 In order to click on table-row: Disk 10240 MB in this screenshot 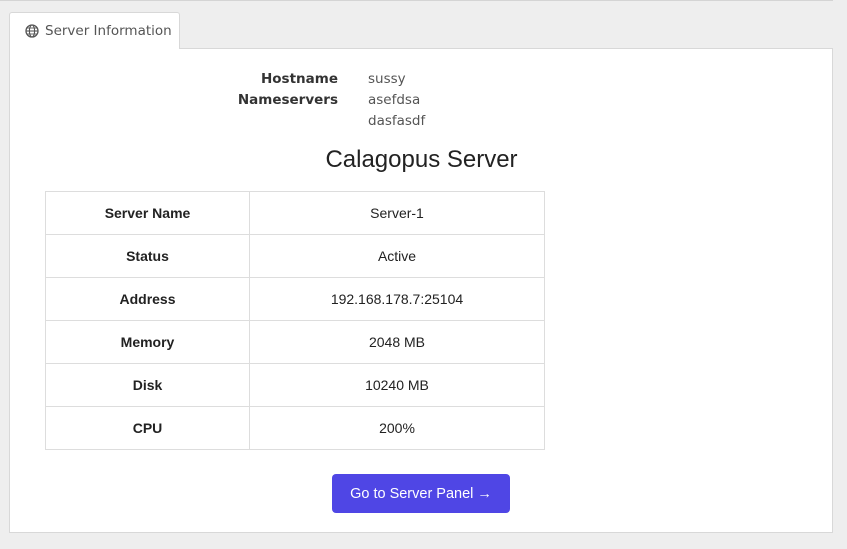, I will do `click(295, 385)`.